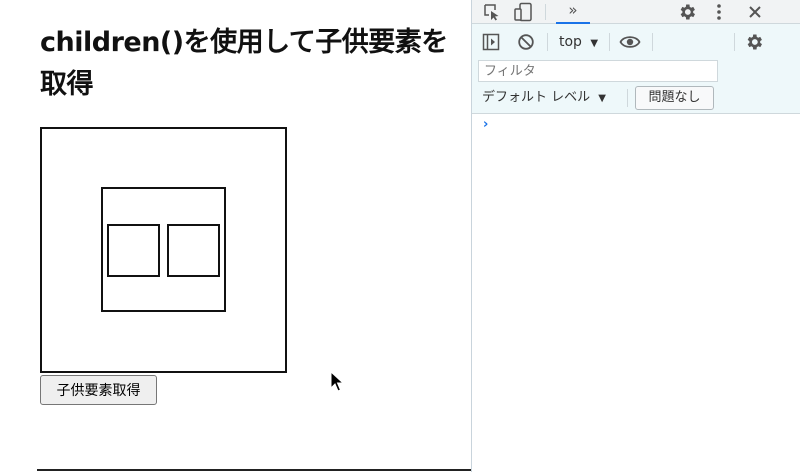  What do you see at coordinates (491, 42) in the screenshot?
I see `sidebar-toggle-icon` at bounding box center [491, 42].